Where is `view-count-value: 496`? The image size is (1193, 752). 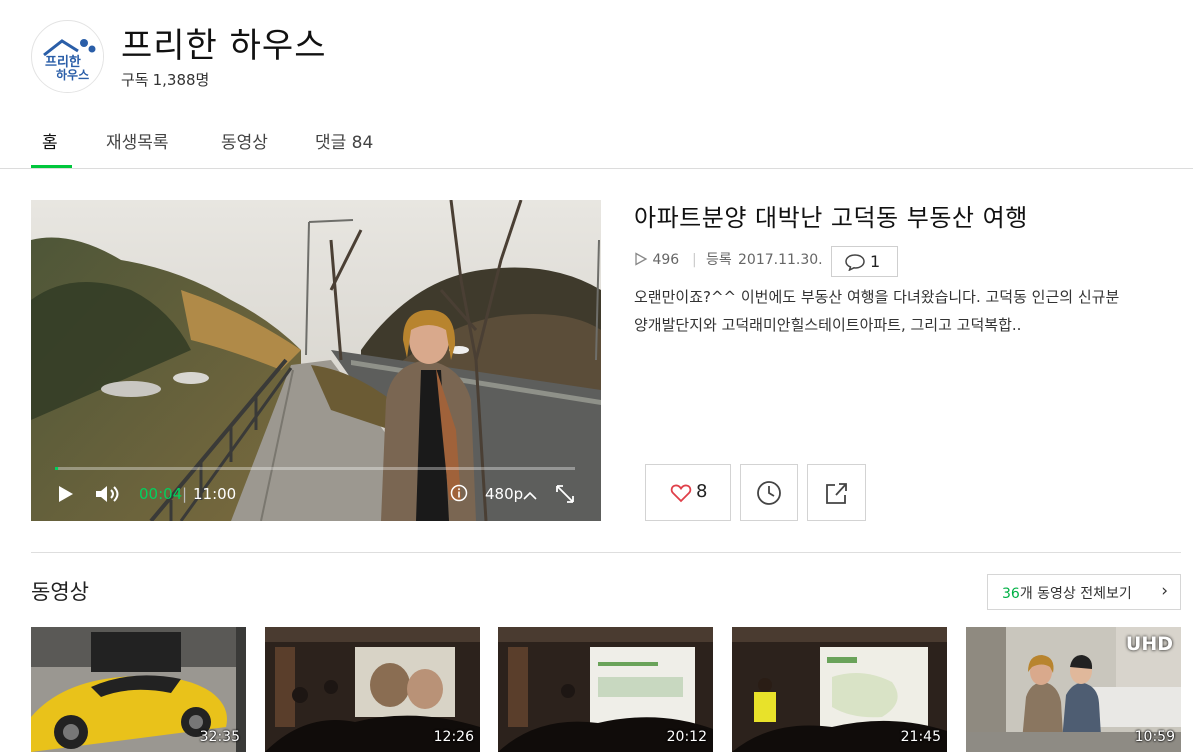
view-count-value: 496 is located at coordinates (666, 260).